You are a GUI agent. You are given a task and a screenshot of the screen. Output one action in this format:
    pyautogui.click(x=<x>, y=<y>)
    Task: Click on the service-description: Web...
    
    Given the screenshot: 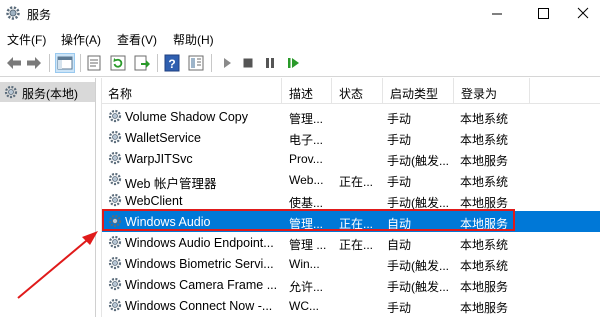 What is the action you would take?
    pyautogui.click(x=306, y=180)
    